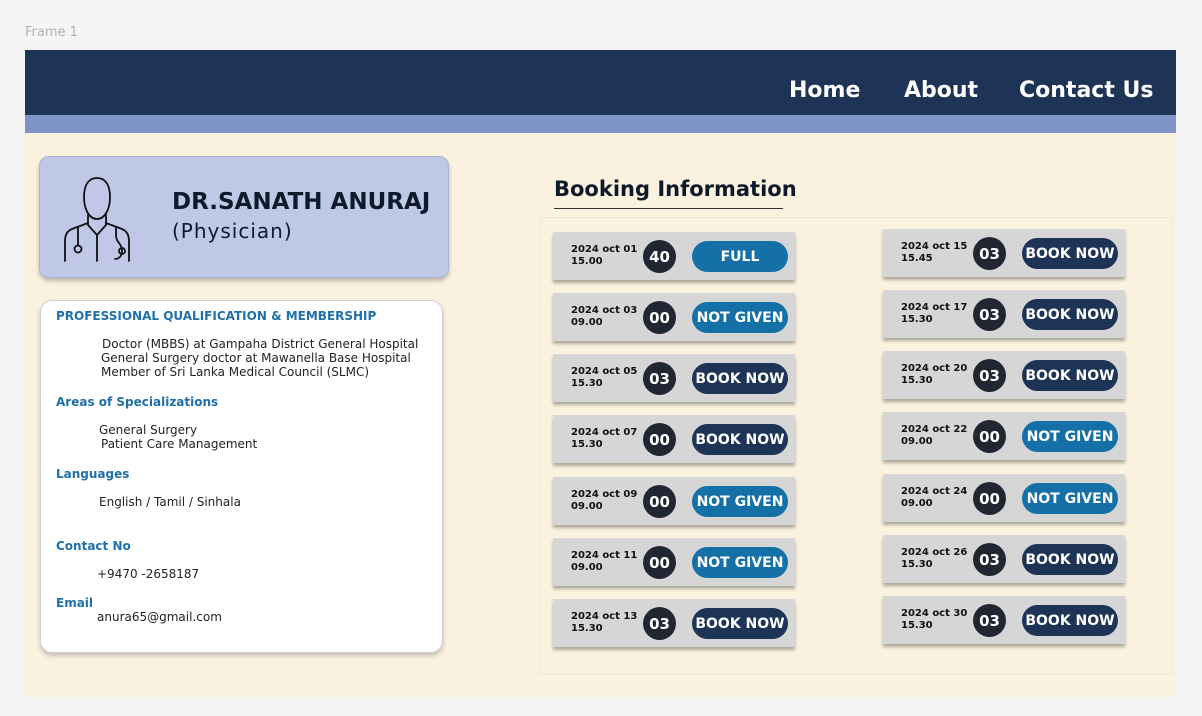 The width and height of the screenshot is (1202, 716). I want to click on booking-slot: 2024 oct 20 15.30 03 BOOK NOW, so click(1004, 375).